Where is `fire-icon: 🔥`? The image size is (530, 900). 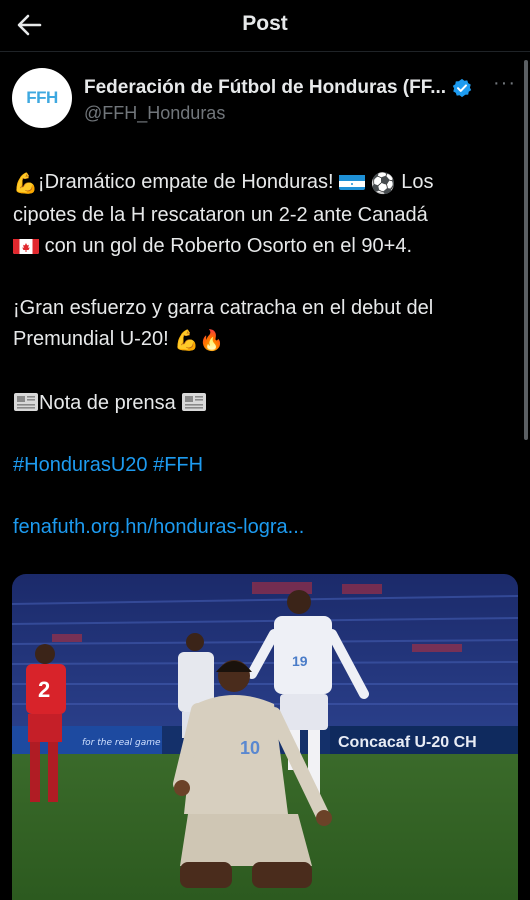 fire-icon: 🔥 is located at coordinates (211, 341).